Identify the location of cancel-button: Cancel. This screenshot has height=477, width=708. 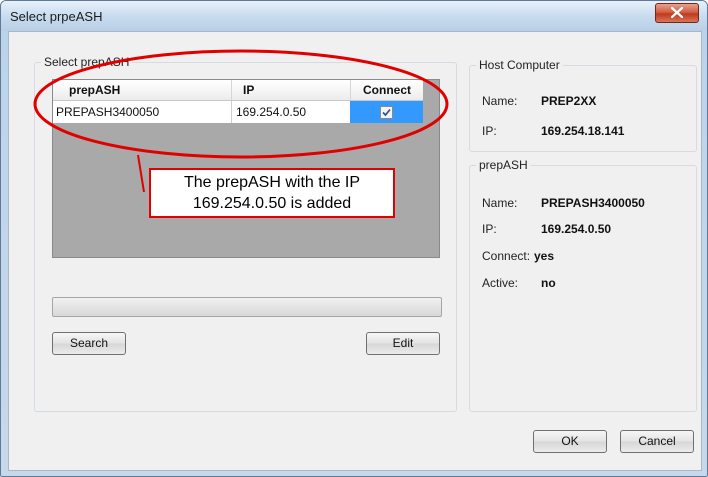
(657, 441).